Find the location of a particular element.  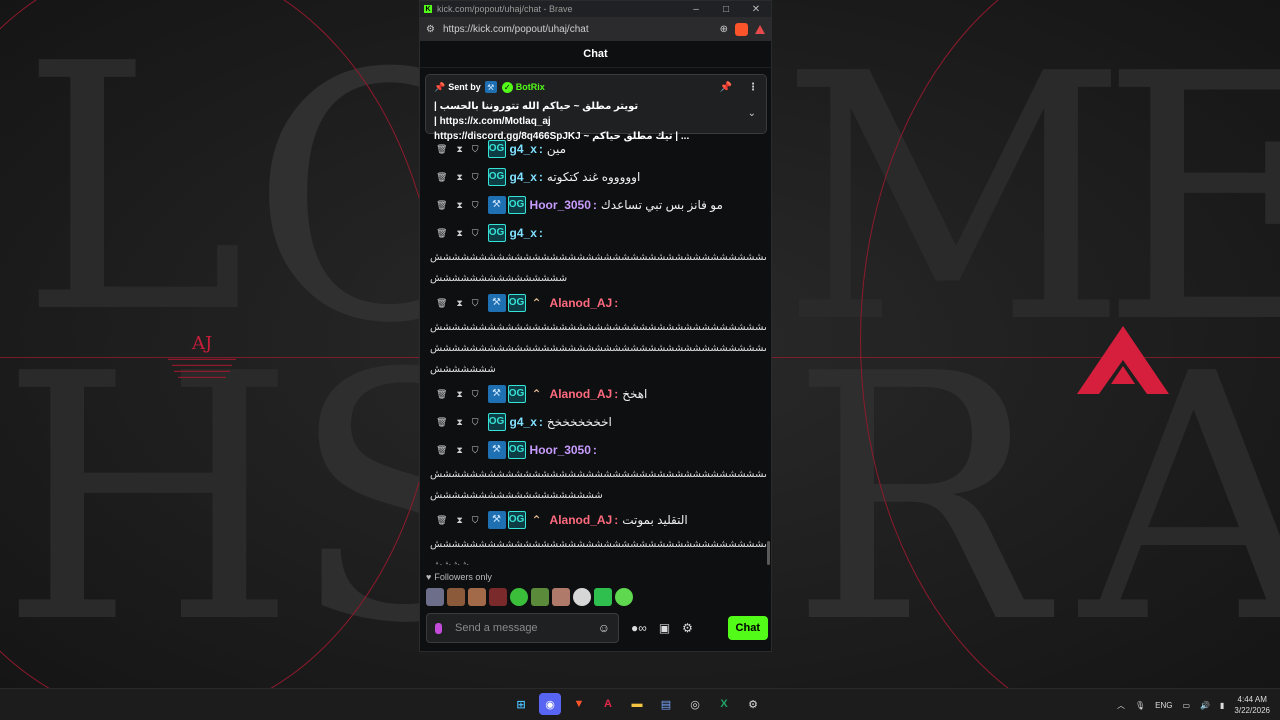

chat-message: 🗑 ⧗ ⛉ OG g4_x: اوووووه غند كتكوته is located at coordinates (596, 177).